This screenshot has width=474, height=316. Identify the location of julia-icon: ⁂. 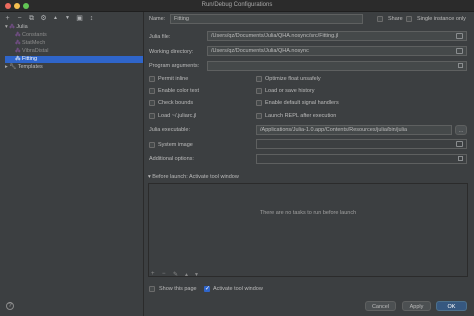
(12, 27).